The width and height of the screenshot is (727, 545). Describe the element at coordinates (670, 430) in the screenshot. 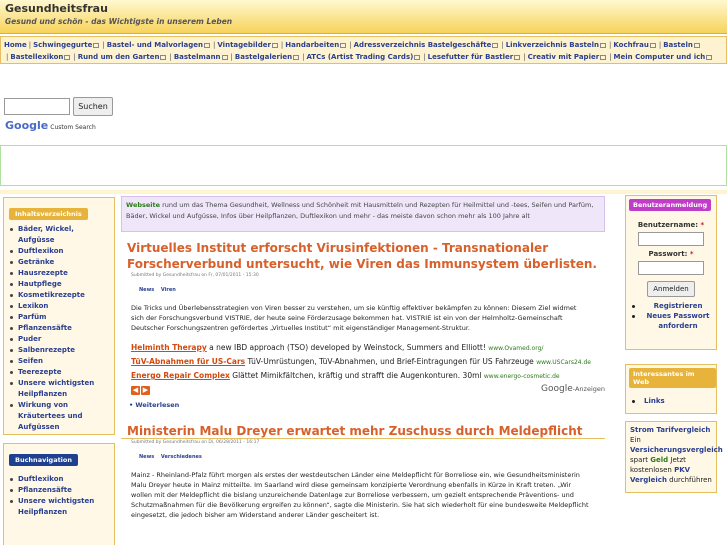

I see `strom-link: Strom Tarifvergleich` at that location.